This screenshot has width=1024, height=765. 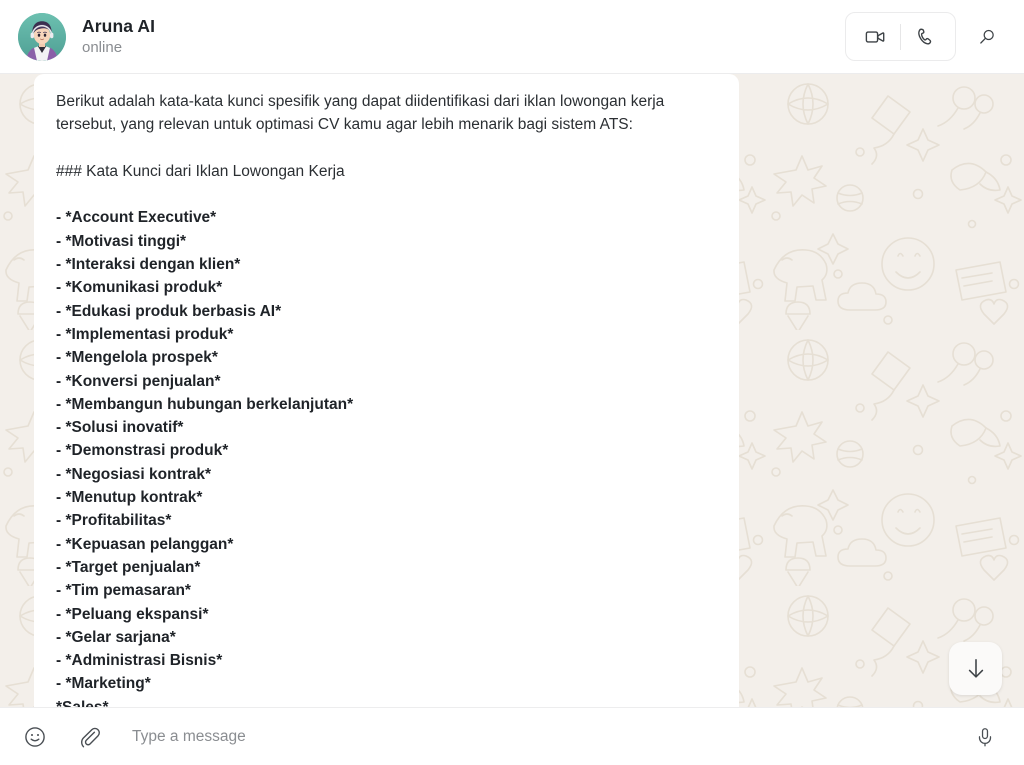 I want to click on keyword-list-item: - *Profitabilitas*, so click(x=114, y=521).